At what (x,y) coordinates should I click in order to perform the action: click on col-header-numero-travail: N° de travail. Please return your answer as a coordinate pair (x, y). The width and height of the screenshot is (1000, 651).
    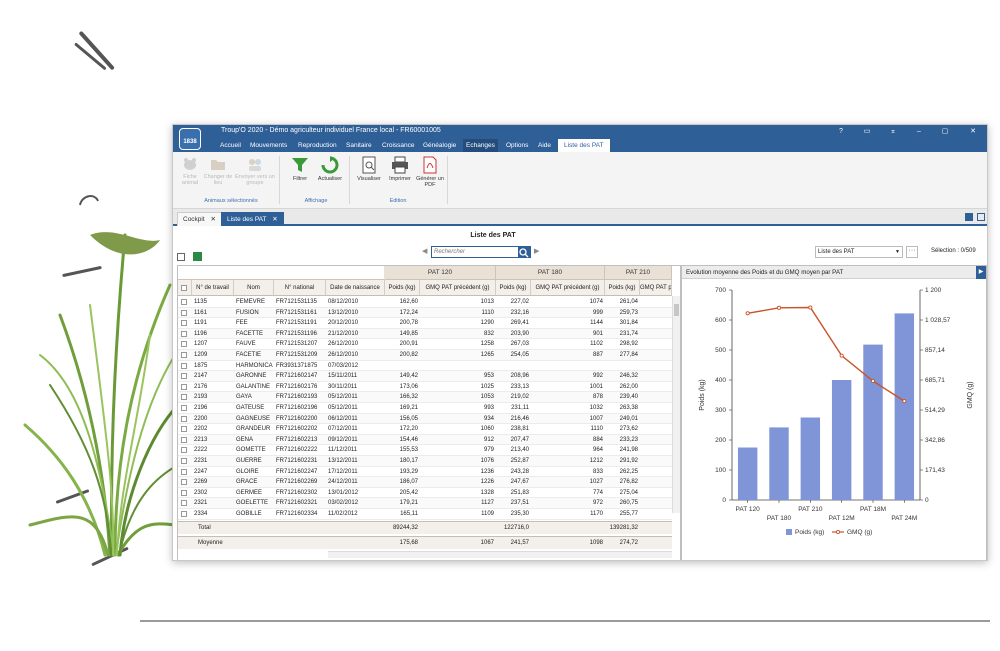
    Looking at the image, I should click on (213, 288).